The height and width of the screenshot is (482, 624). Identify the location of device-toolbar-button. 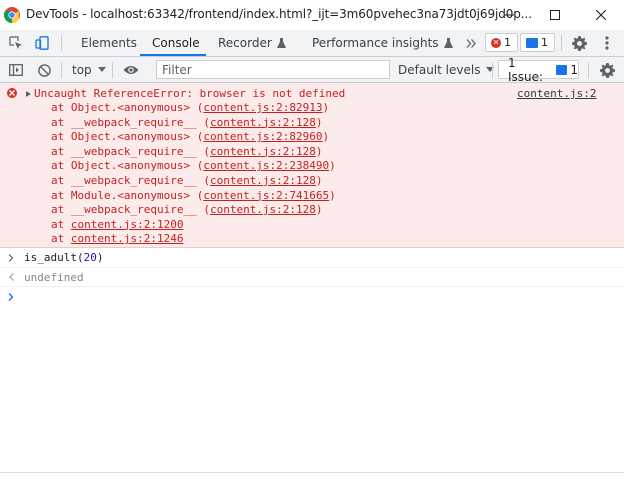
(42, 43).